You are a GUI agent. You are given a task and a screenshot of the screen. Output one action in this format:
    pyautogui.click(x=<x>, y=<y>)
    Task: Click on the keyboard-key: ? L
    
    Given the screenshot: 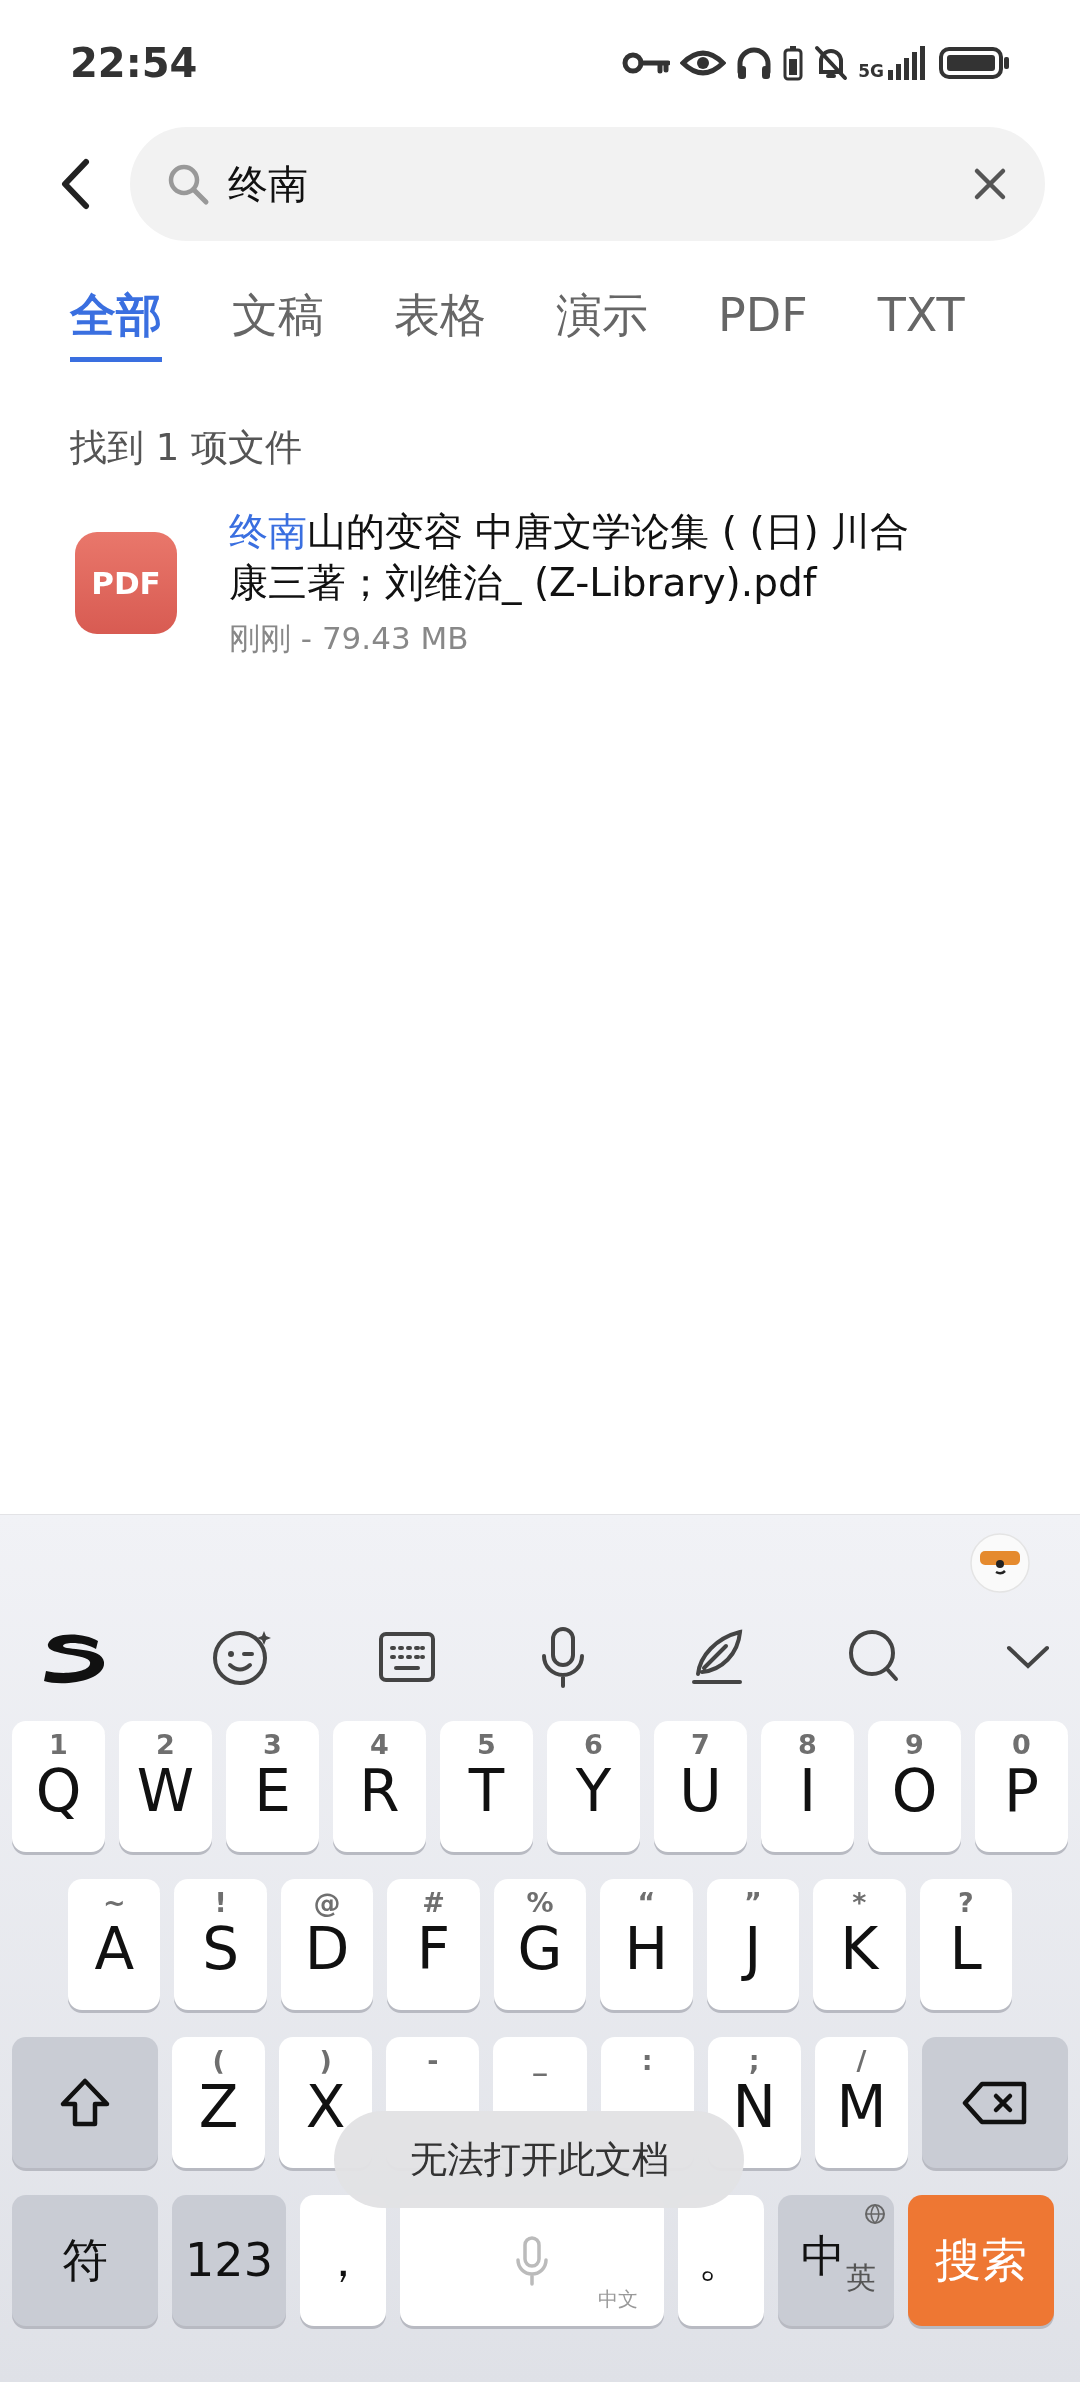 What is the action you would take?
    pyautogui.click(x=965, y=1944)
    